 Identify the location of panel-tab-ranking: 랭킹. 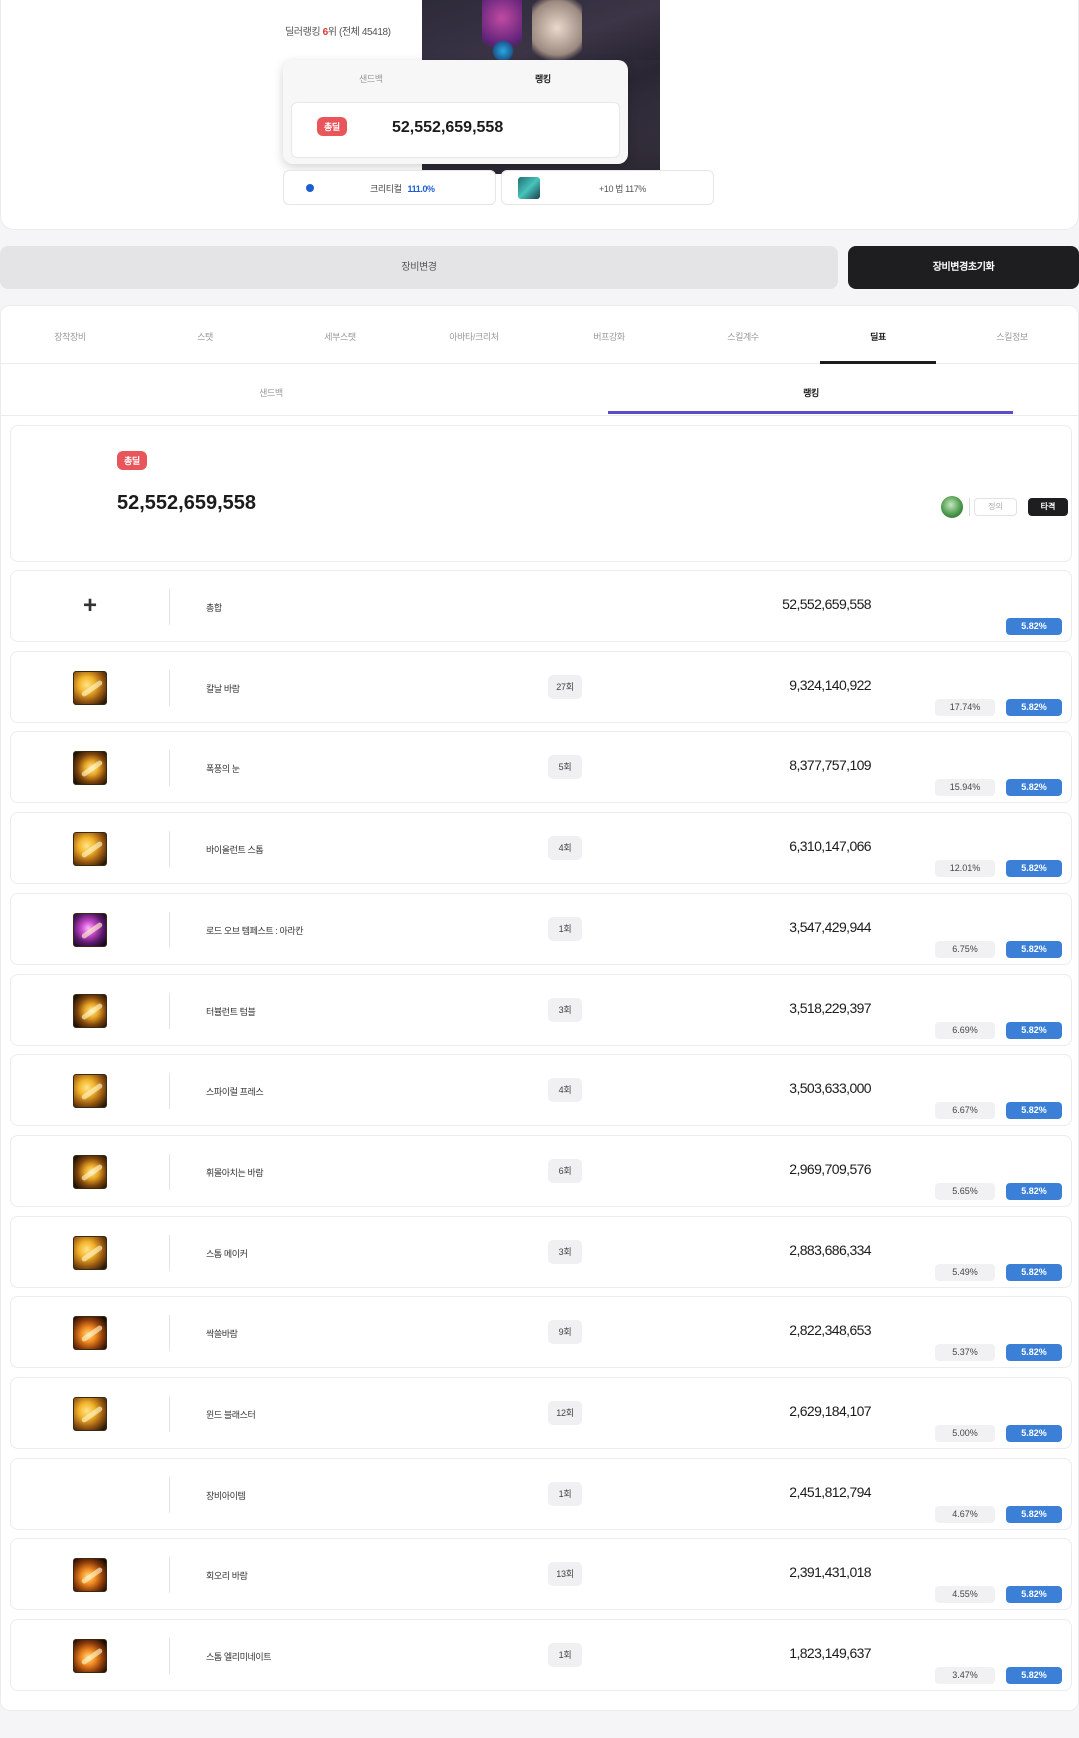
(543, 78).